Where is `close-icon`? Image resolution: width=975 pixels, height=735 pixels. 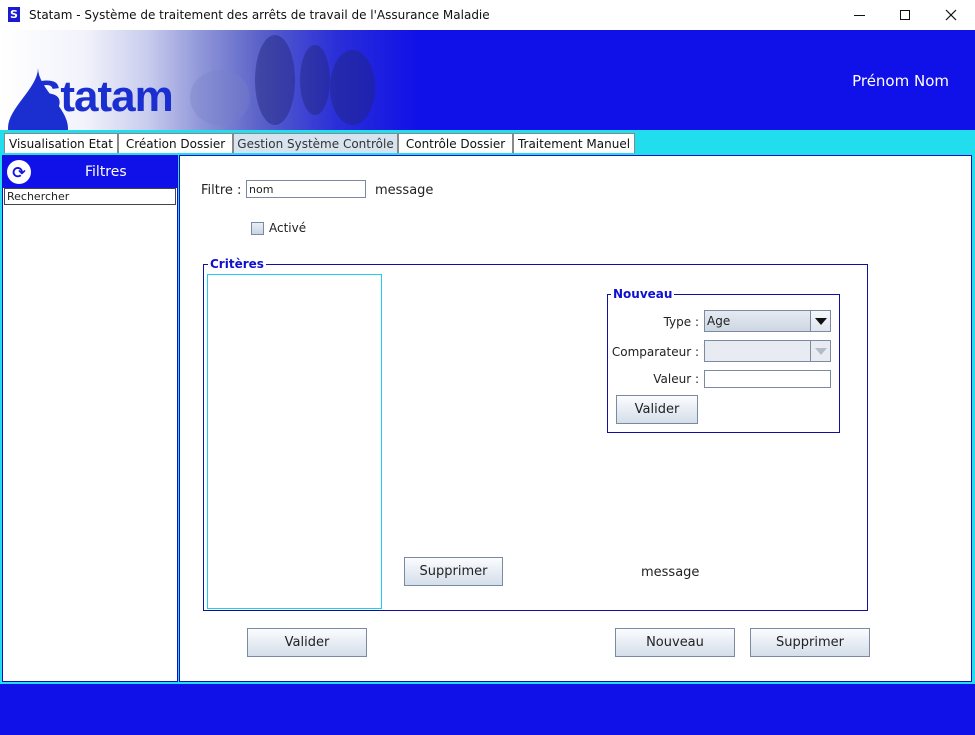 close-icon is located at coordinates (951, 15).